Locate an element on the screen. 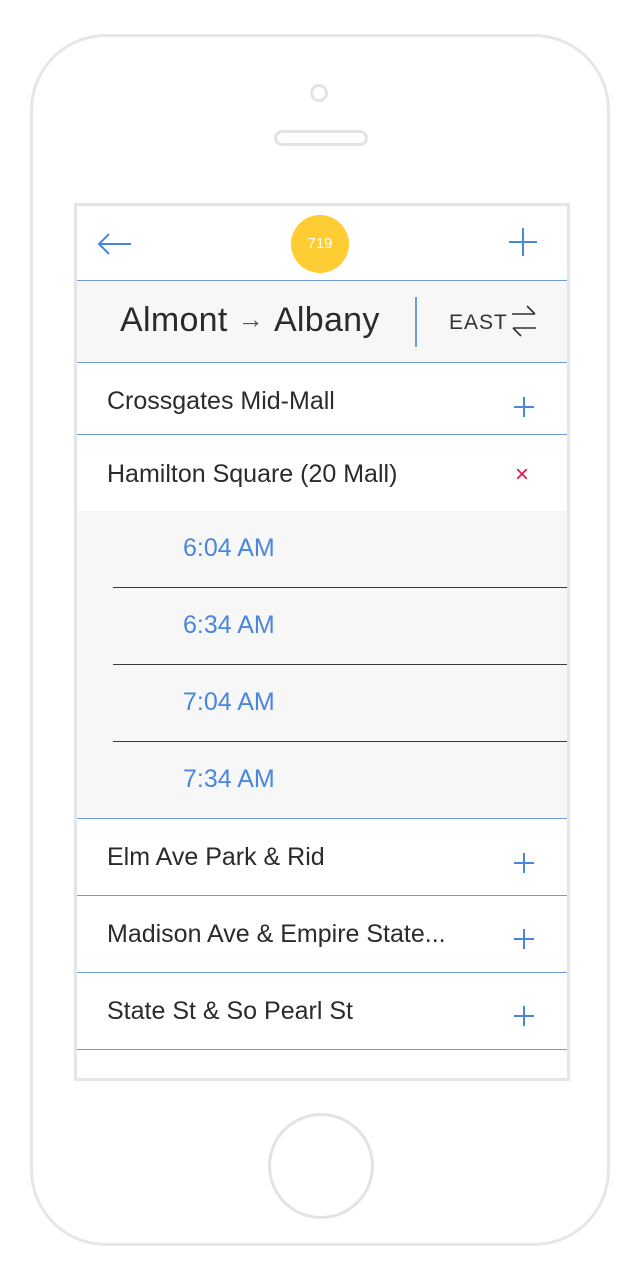 The width and height of the screenshot is (640, 1280). origin-label: Almont is located at coordinates (174, 320).